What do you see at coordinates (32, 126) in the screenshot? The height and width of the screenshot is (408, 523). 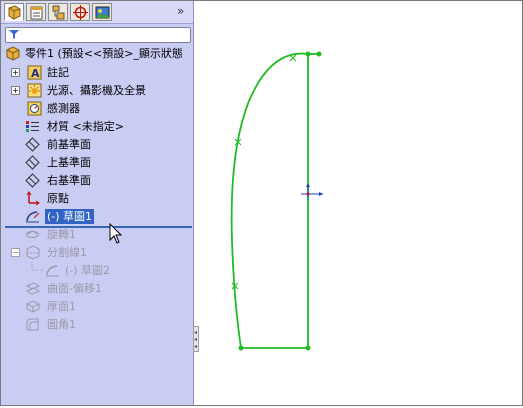 I see `material-icon` at bounding box center [32, 126].